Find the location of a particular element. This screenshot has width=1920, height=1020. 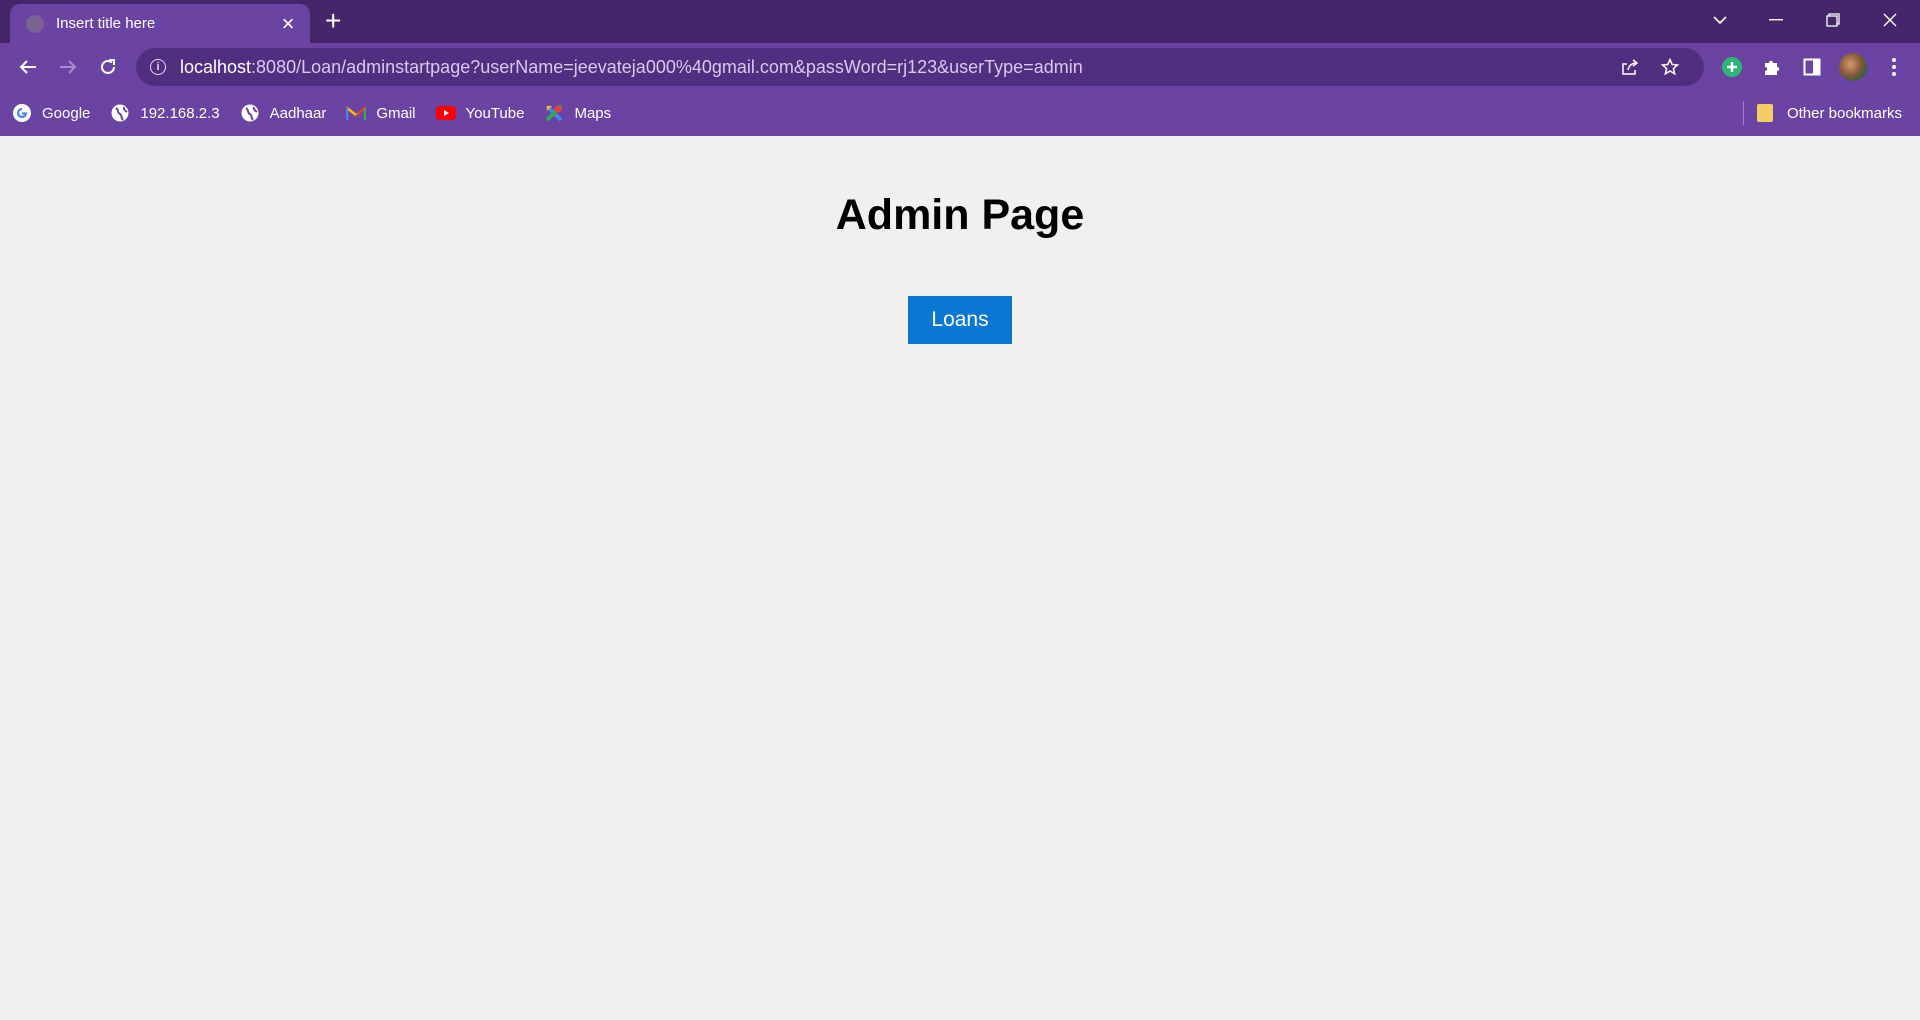

bookmark-label: Maps is located at coordinates (593, 113).